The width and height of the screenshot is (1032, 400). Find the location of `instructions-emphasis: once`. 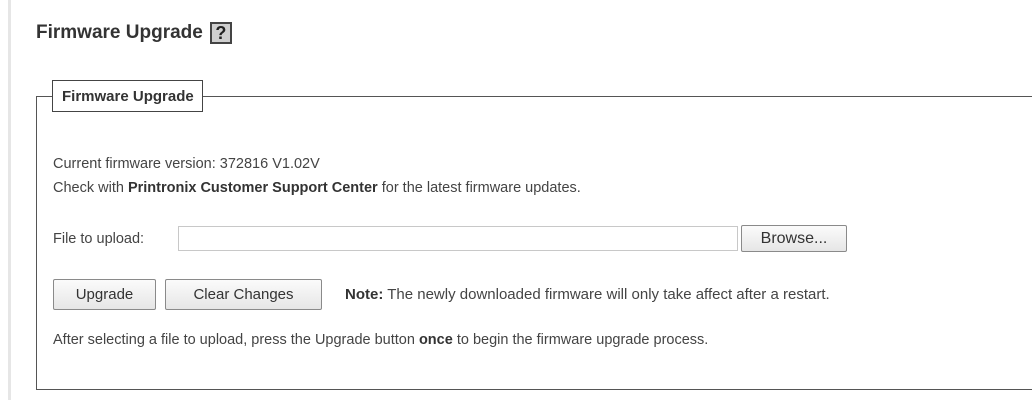

instructions-emphasis: once is located at coordinates (435, 340).